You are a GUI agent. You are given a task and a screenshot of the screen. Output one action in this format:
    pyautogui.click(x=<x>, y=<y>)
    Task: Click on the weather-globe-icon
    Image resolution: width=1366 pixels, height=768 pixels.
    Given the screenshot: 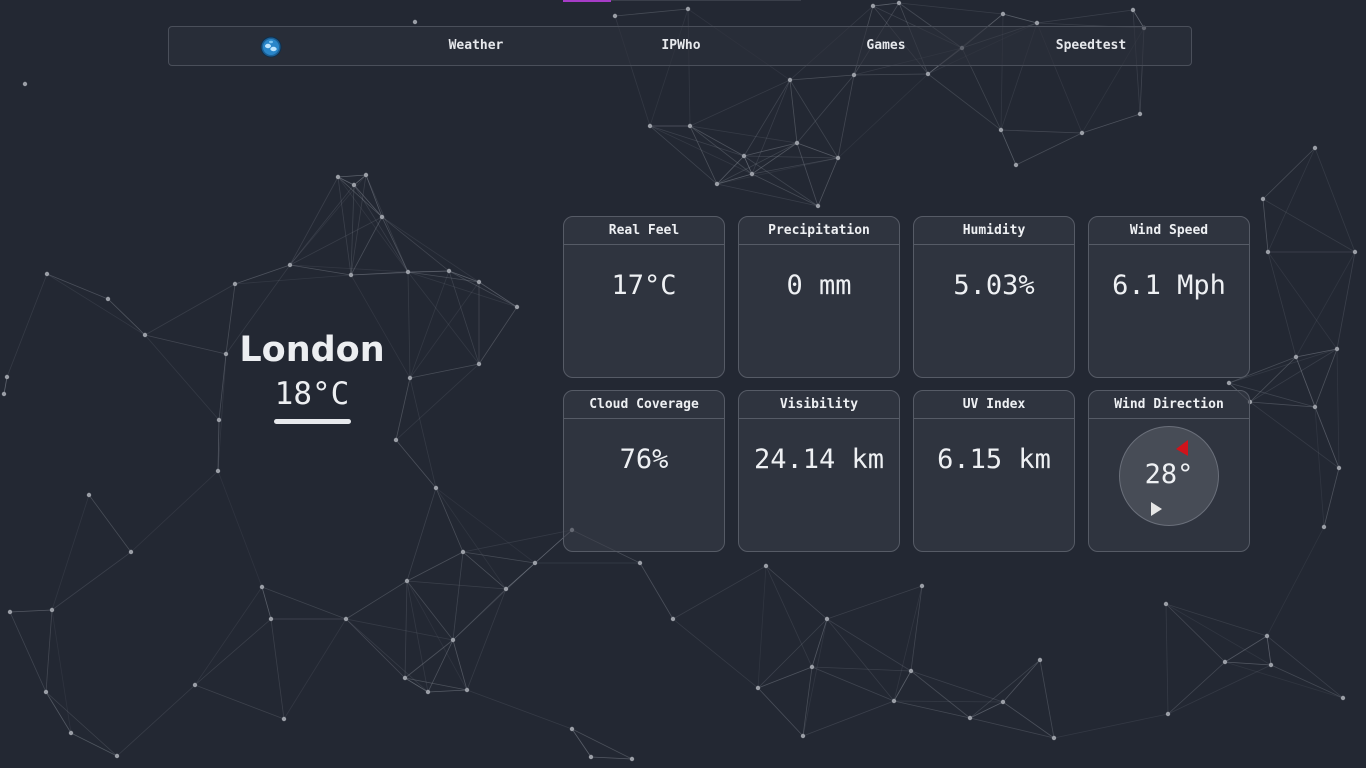 What is the action you would take?
    pyautogui.click(x=271, y=47)
    